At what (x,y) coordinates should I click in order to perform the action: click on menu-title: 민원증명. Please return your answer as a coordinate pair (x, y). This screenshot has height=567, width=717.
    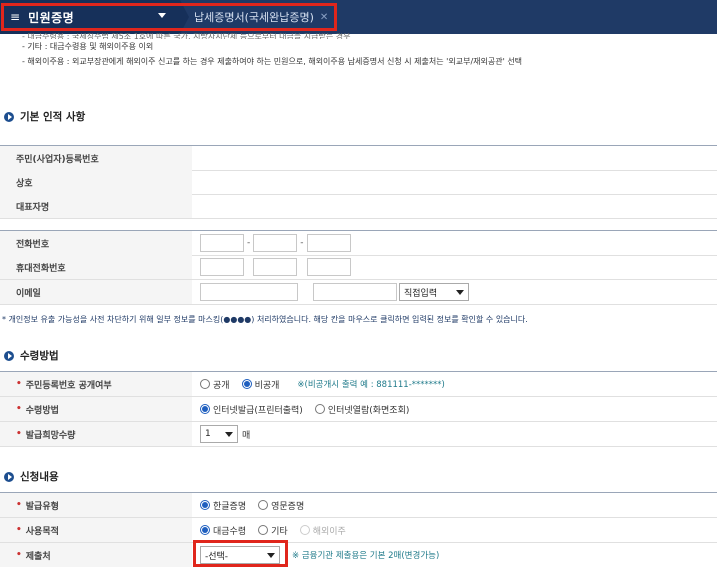
    Looking at the image, I should click on (51, 17).